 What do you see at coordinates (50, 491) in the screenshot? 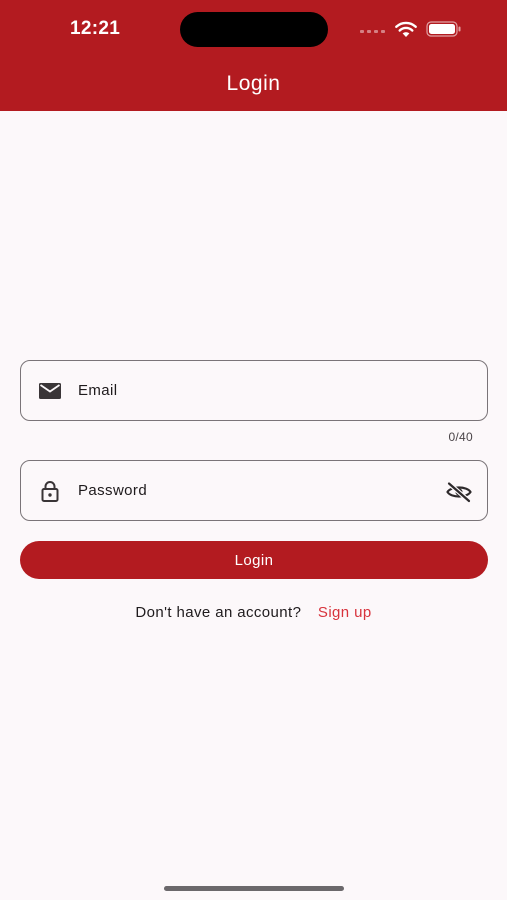
I see `lock-icon` at bounding box center [50, 491].